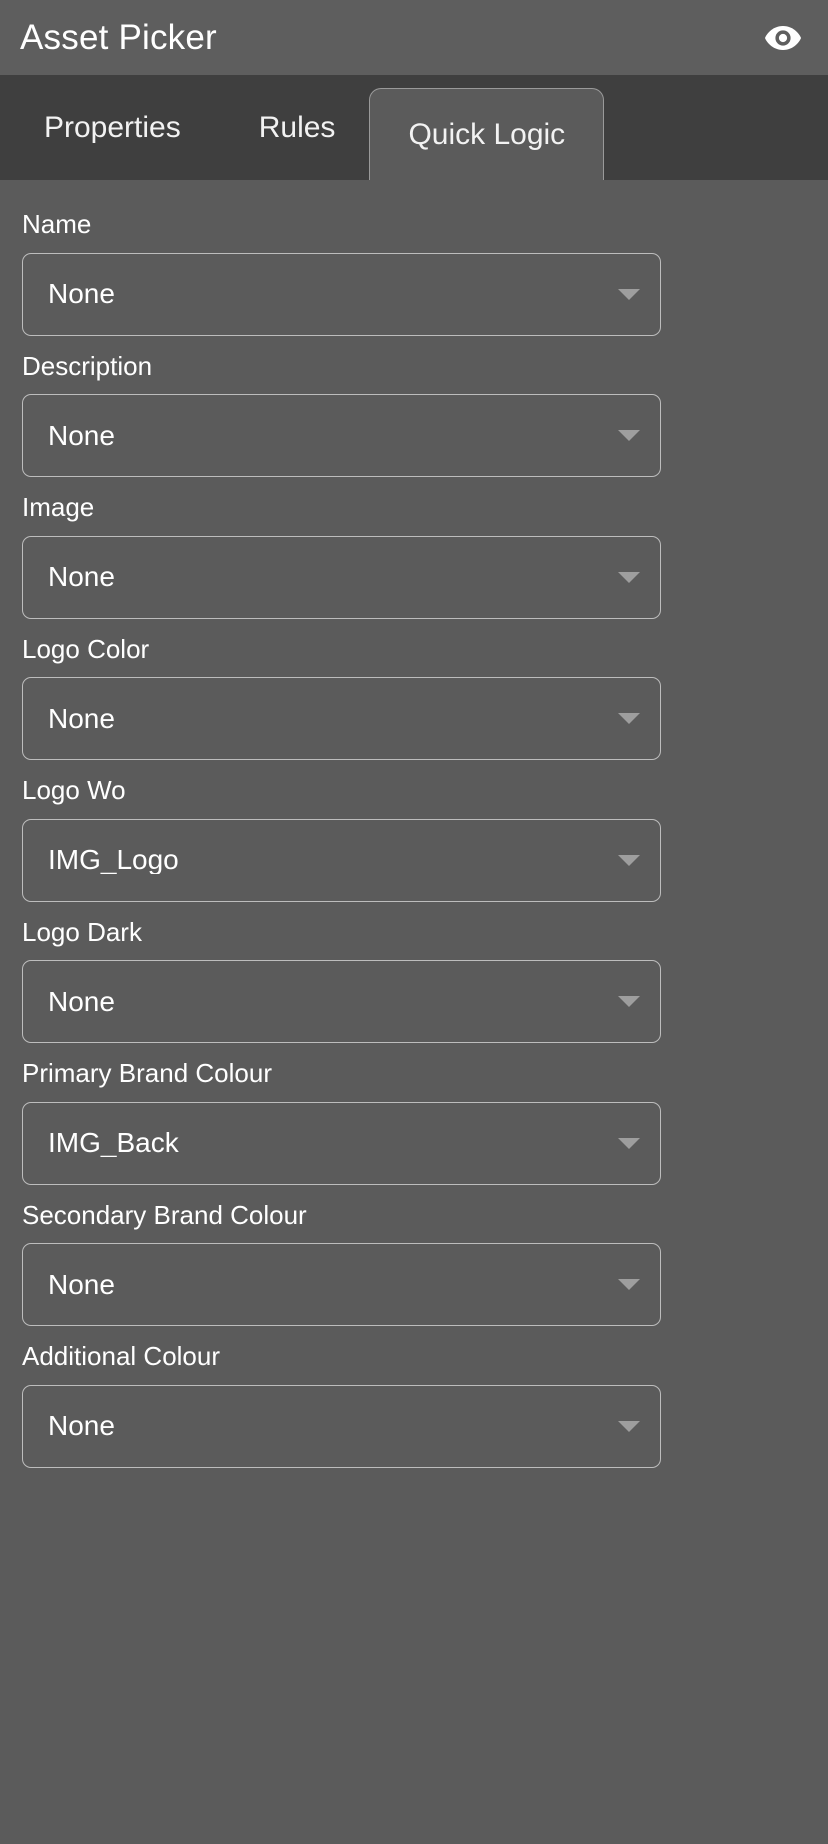 The height and width of the screenshot is (1844, 828). I want to click on field-additional-colour: Additional Colour None, so click(414, 1404).